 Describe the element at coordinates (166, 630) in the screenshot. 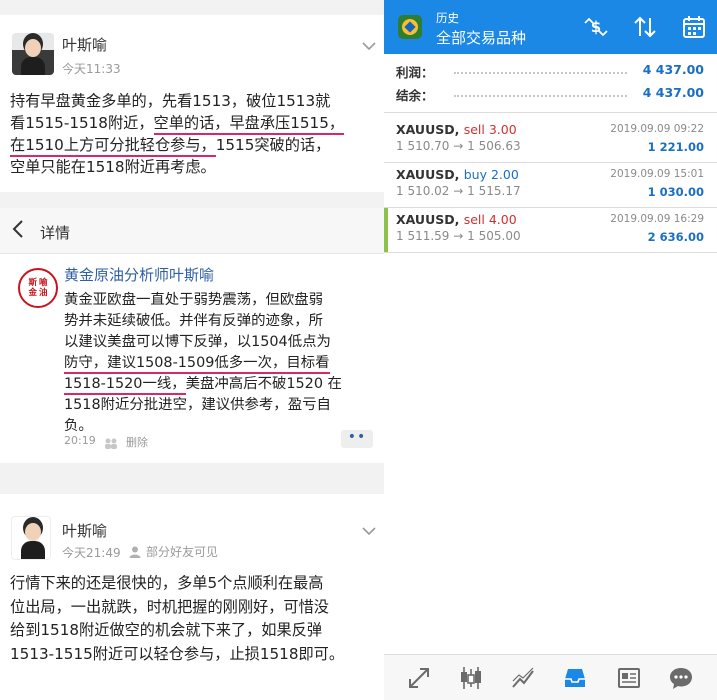

I see `post-line: 给到1518附近做空的机会就下来了，如果反弹` at that location.